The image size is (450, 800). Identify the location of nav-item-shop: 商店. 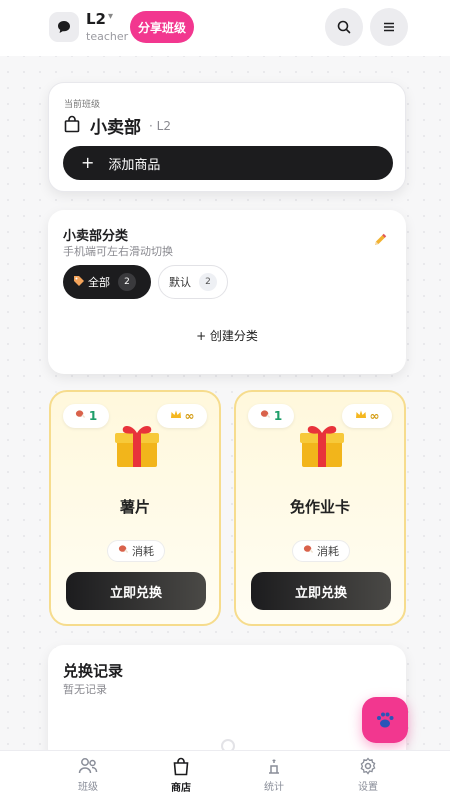
(181, 775).